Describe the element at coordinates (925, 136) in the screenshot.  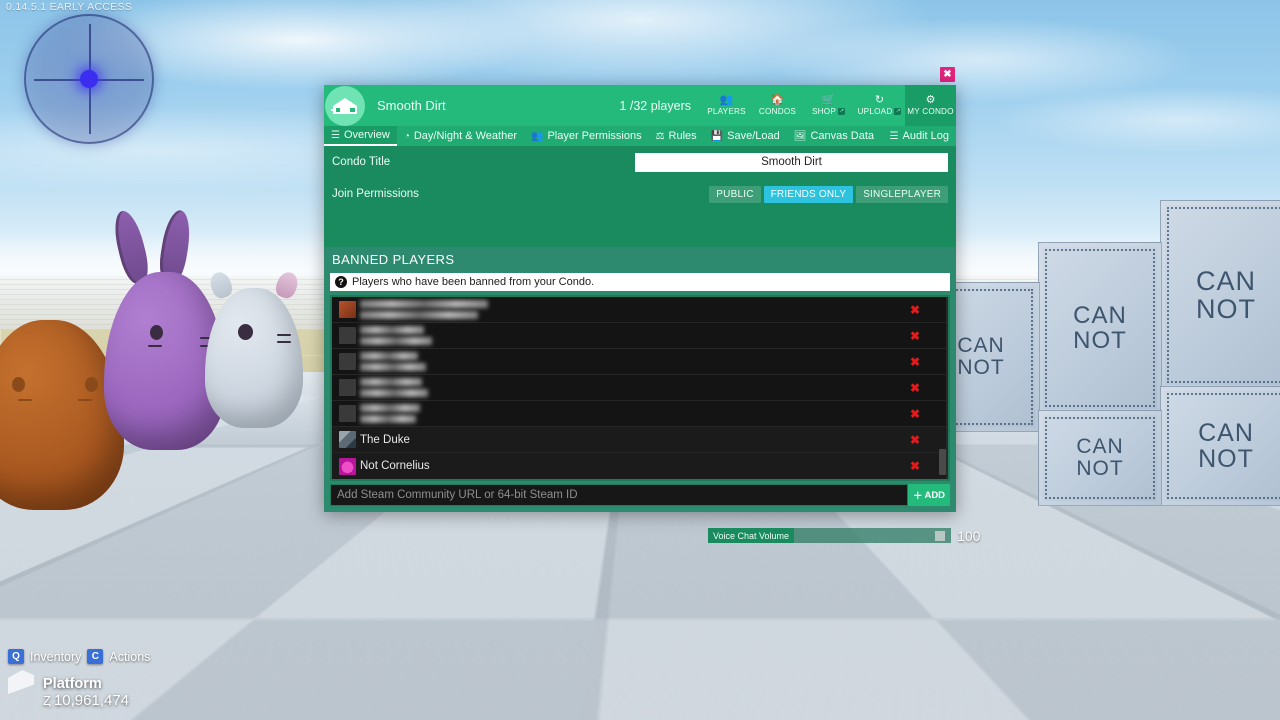
I see `tab-audit-log-label: Audit Log` at that location.